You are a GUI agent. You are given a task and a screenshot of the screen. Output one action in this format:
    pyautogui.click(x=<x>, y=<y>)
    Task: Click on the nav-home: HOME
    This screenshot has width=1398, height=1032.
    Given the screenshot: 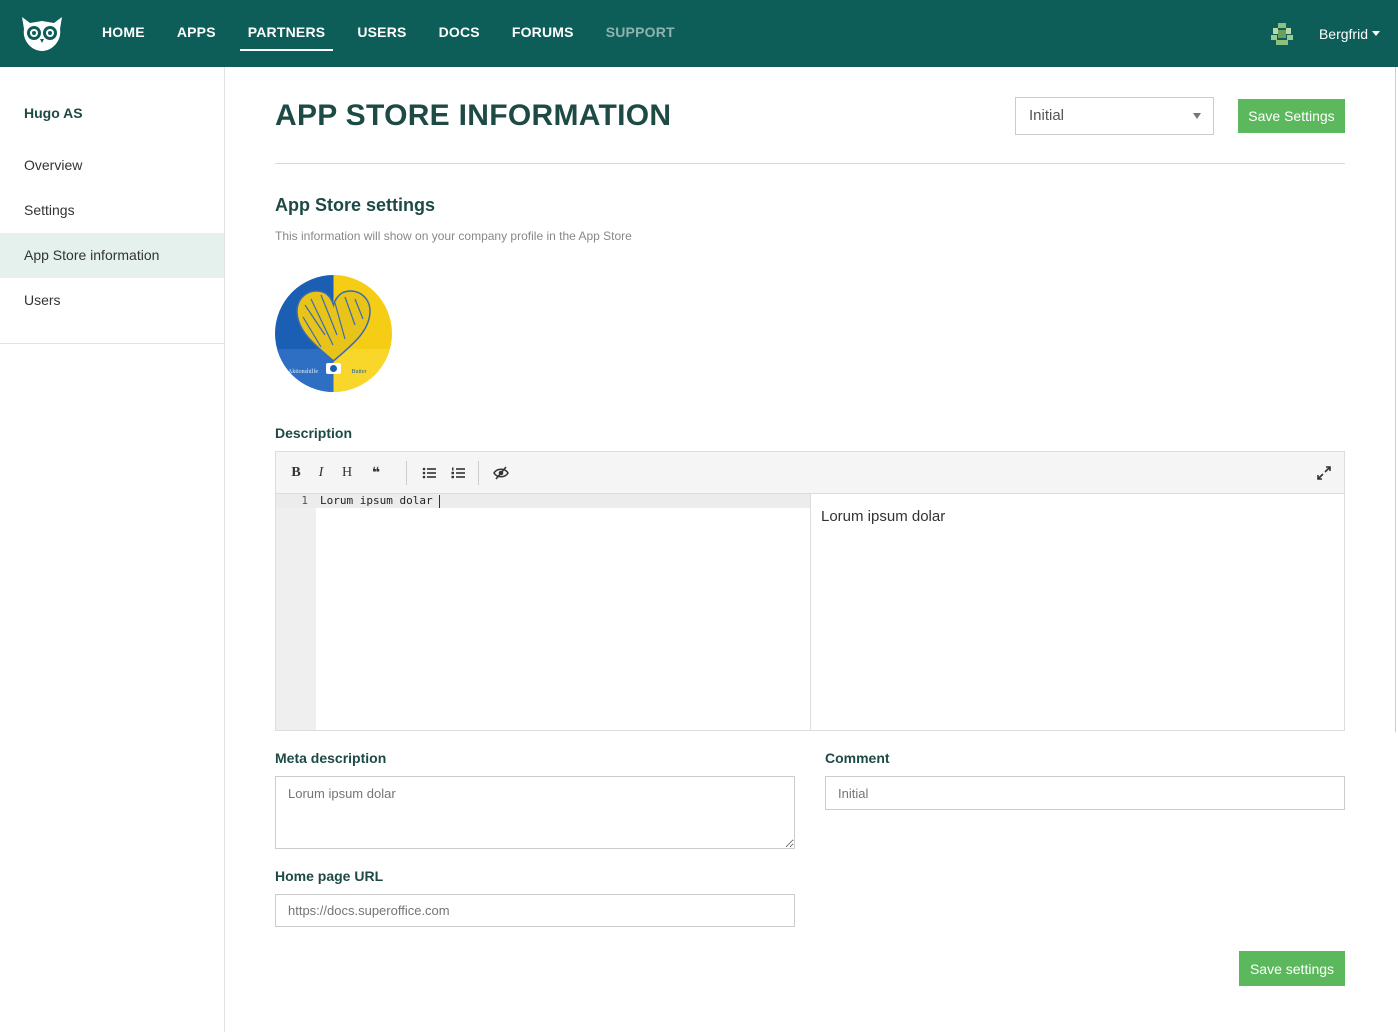 What is the action you would take?
    pyautogui.click(x=123, y=33)
    